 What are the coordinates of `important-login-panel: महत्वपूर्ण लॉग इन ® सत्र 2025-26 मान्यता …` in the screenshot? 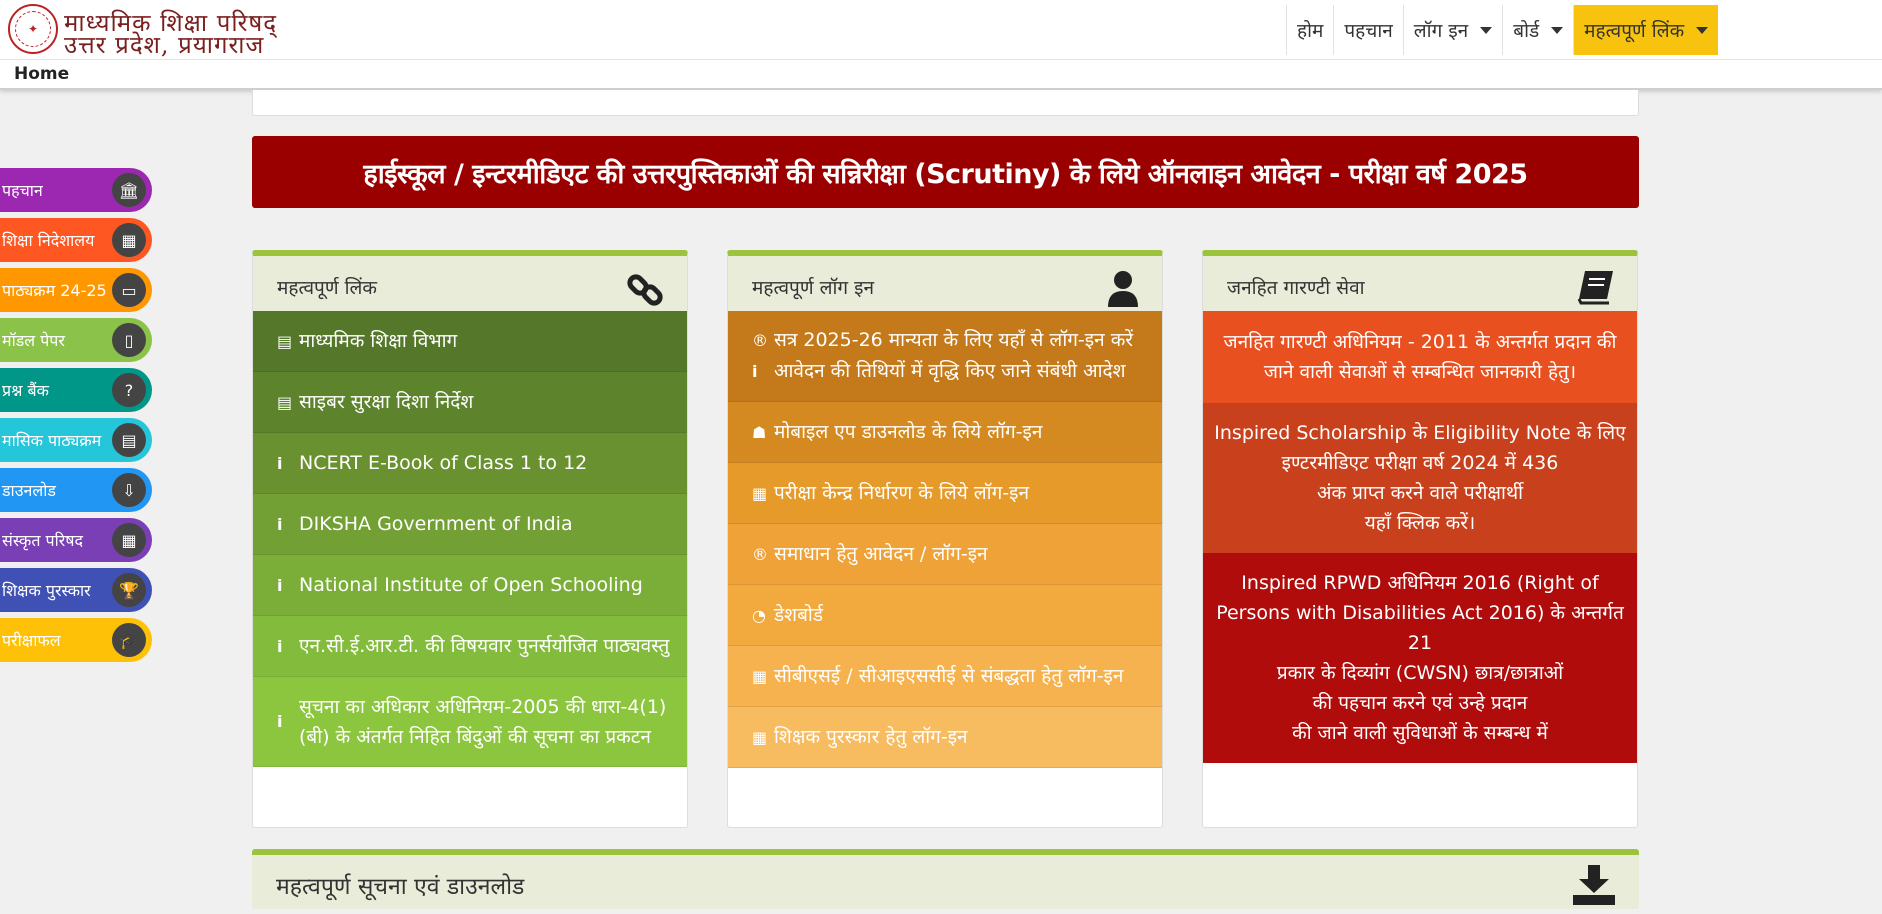 It's located at (945, 539).